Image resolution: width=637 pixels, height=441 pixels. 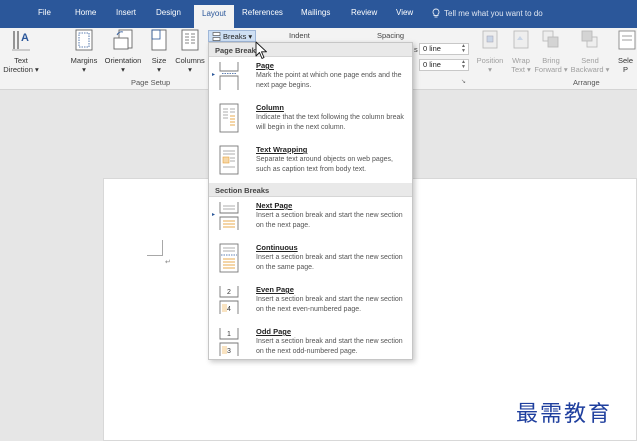 I want to click on breaks-arrow: ▾, so click(x=250, y=36).